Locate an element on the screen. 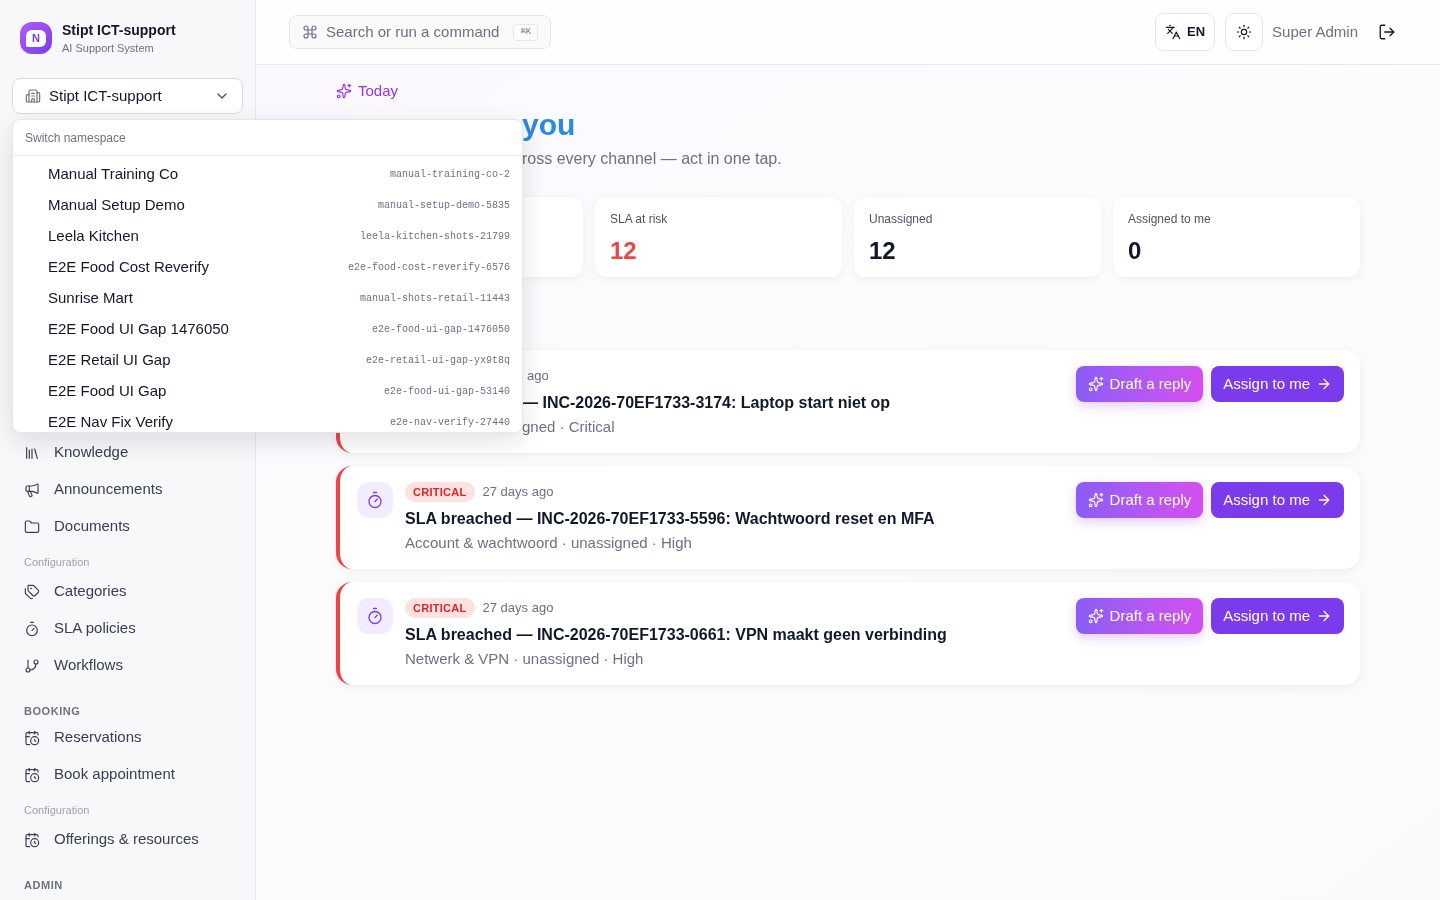  nav-section-heading: ADMIN is located at coordinates (44, 885).